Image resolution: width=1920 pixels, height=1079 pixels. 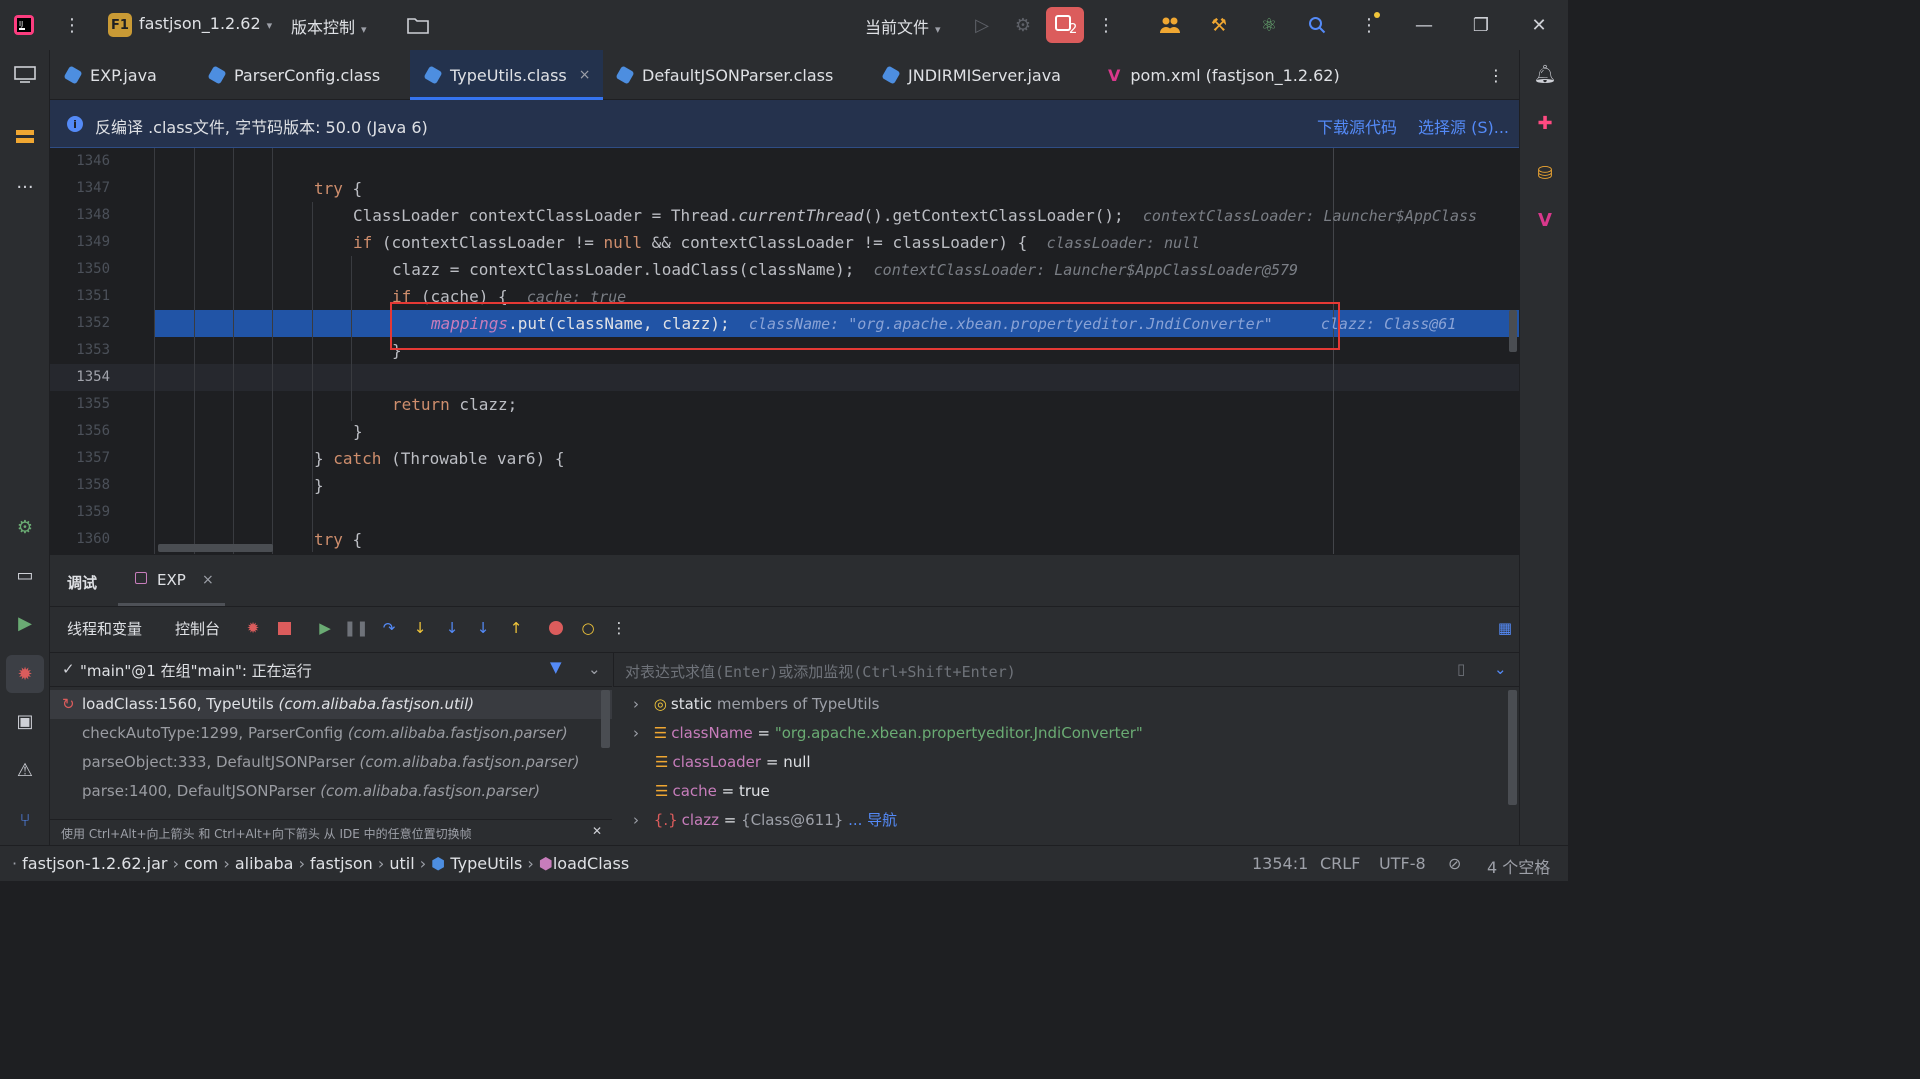 What do you see at coordinates (971, 75) in the screenshot?
I see `tab-jndirmiserver: JNDIRMIServer.java` at bounding box center [971, 75].